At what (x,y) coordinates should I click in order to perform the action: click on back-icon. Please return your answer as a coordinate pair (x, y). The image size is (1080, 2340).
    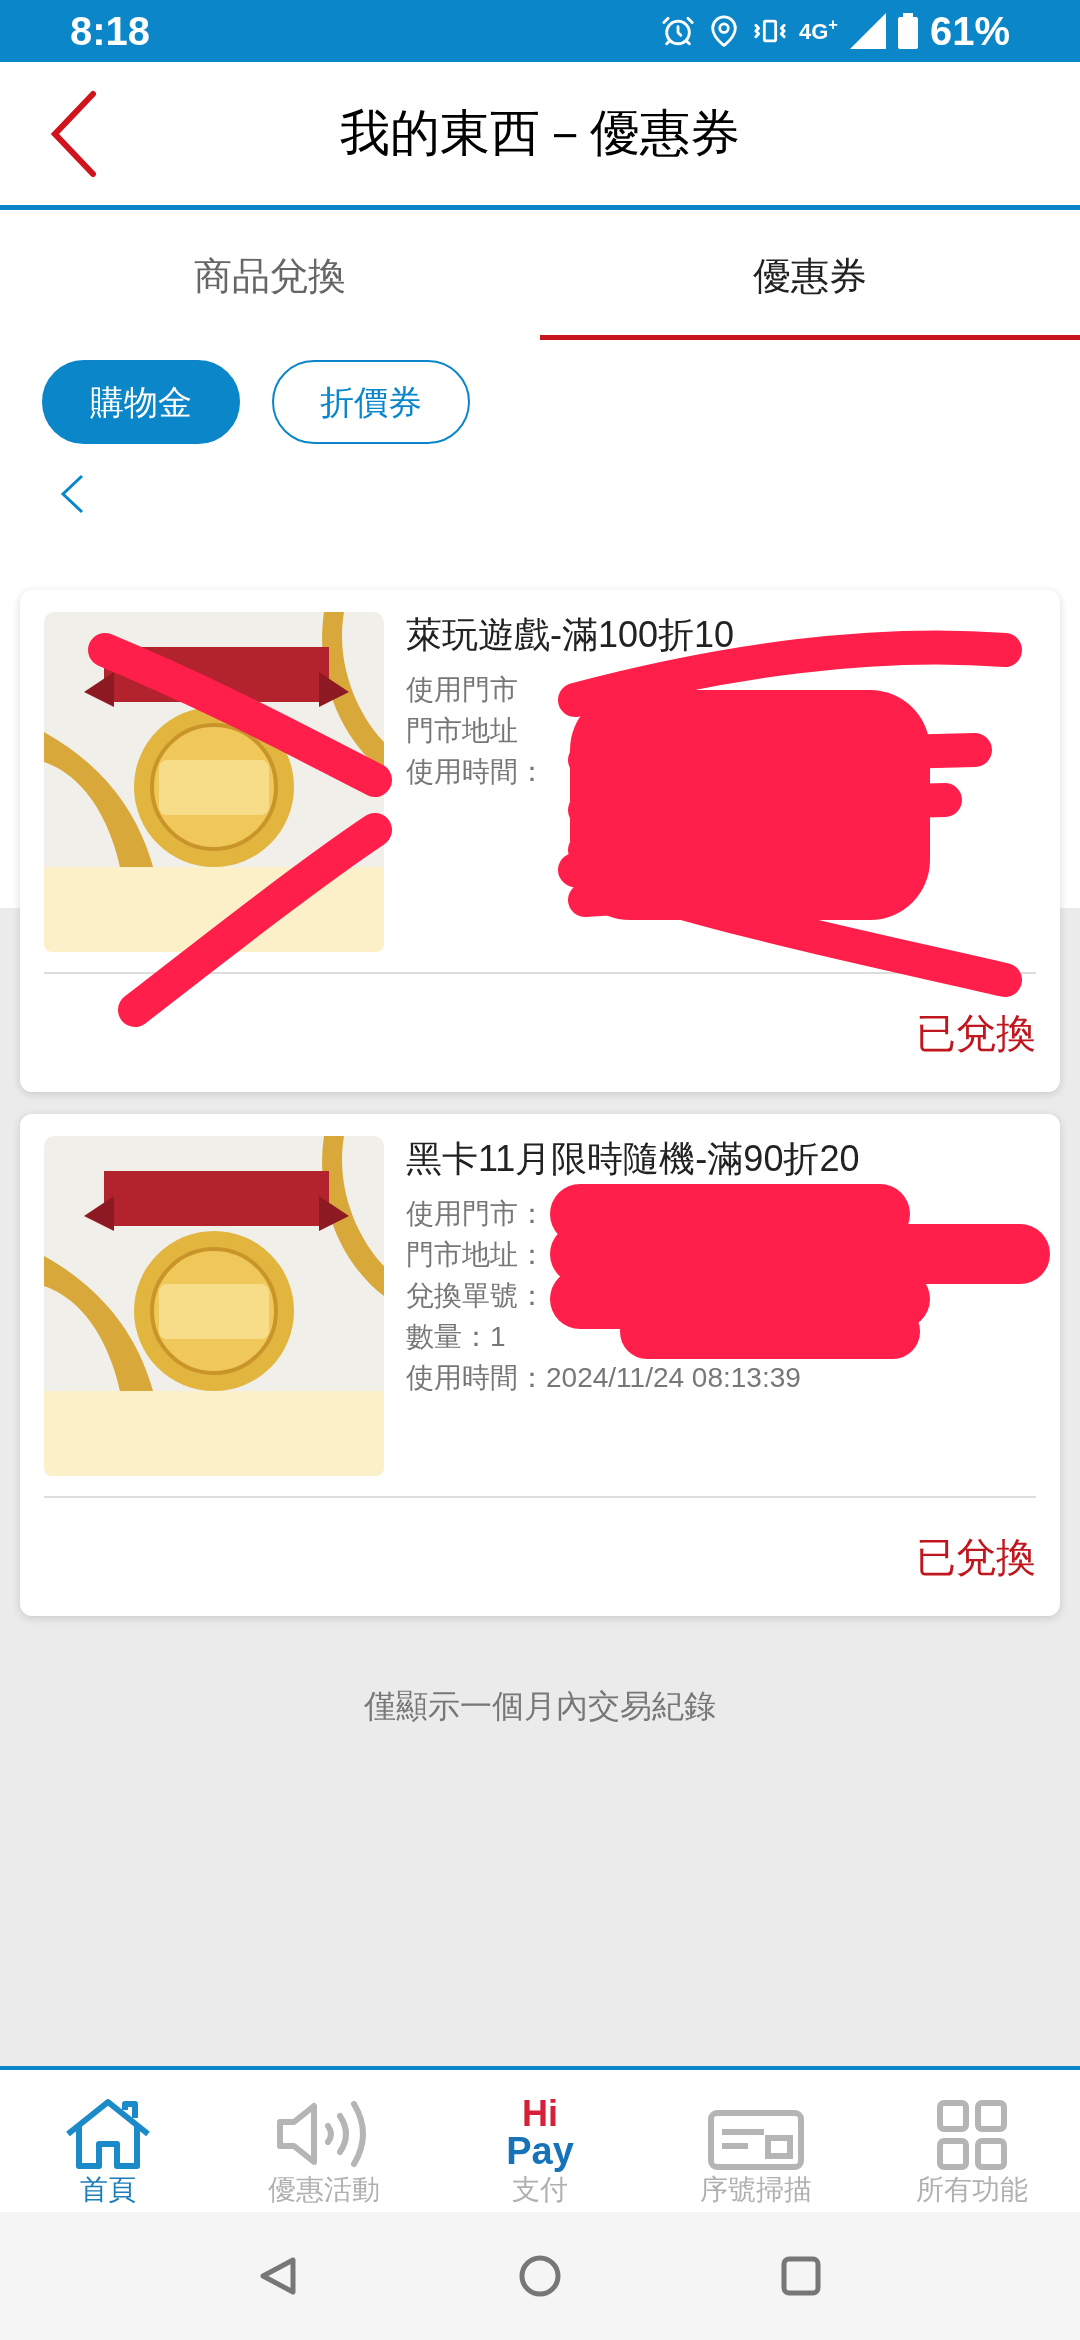
    Looking at the image, I should click on (74, 133).